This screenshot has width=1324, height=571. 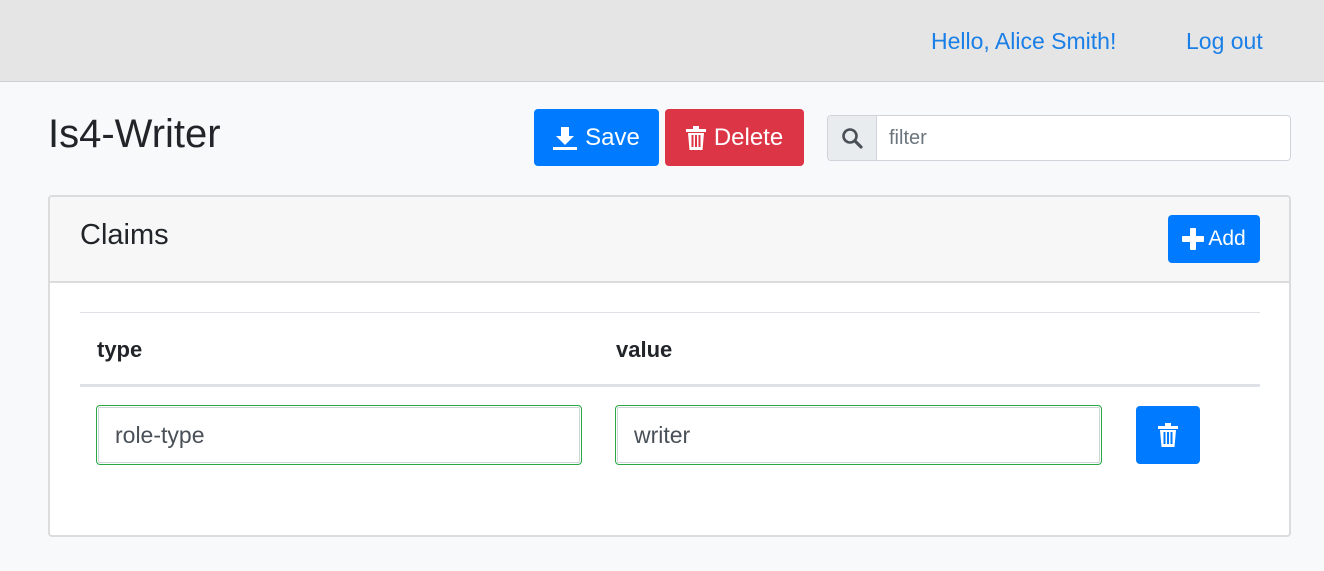 What do you see at coordinates (134, 134) in the screenshot?
I see `page-title: Is4-Writer` at bounding box center [134, 134].